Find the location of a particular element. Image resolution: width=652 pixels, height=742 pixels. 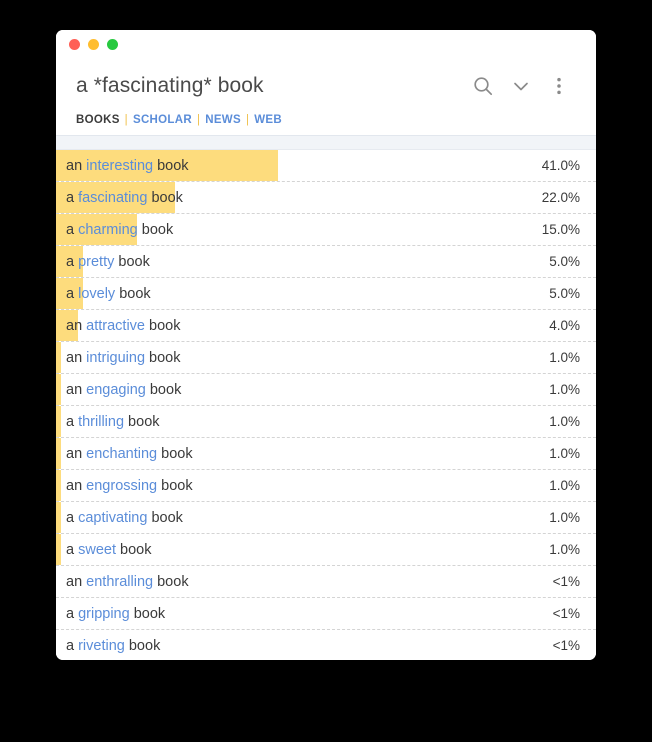

result-phrase: a riveting book is located at coordinates (108, 646).